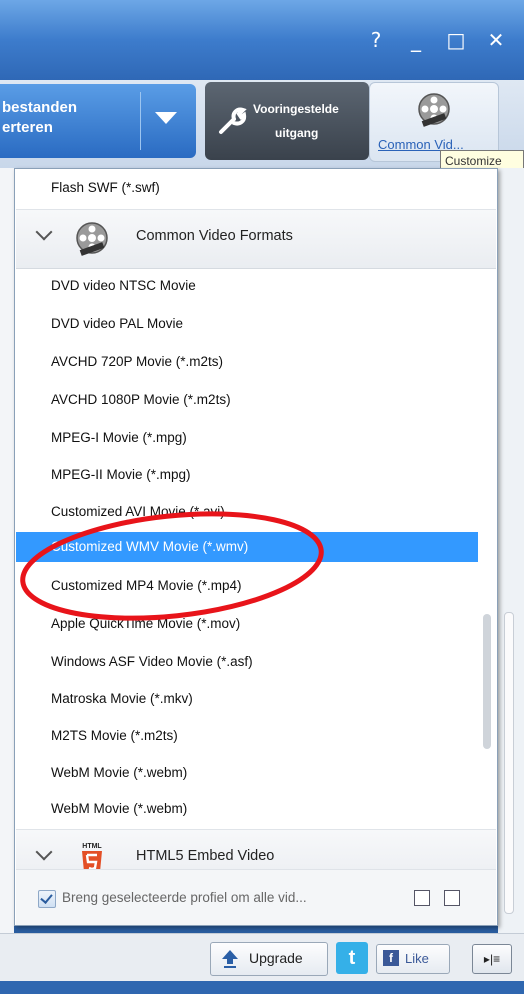  Describe the element at coordinates (138, 512) in the screenshot. I see `list-item: Customized AVI Movie (*.avi)` at that location.